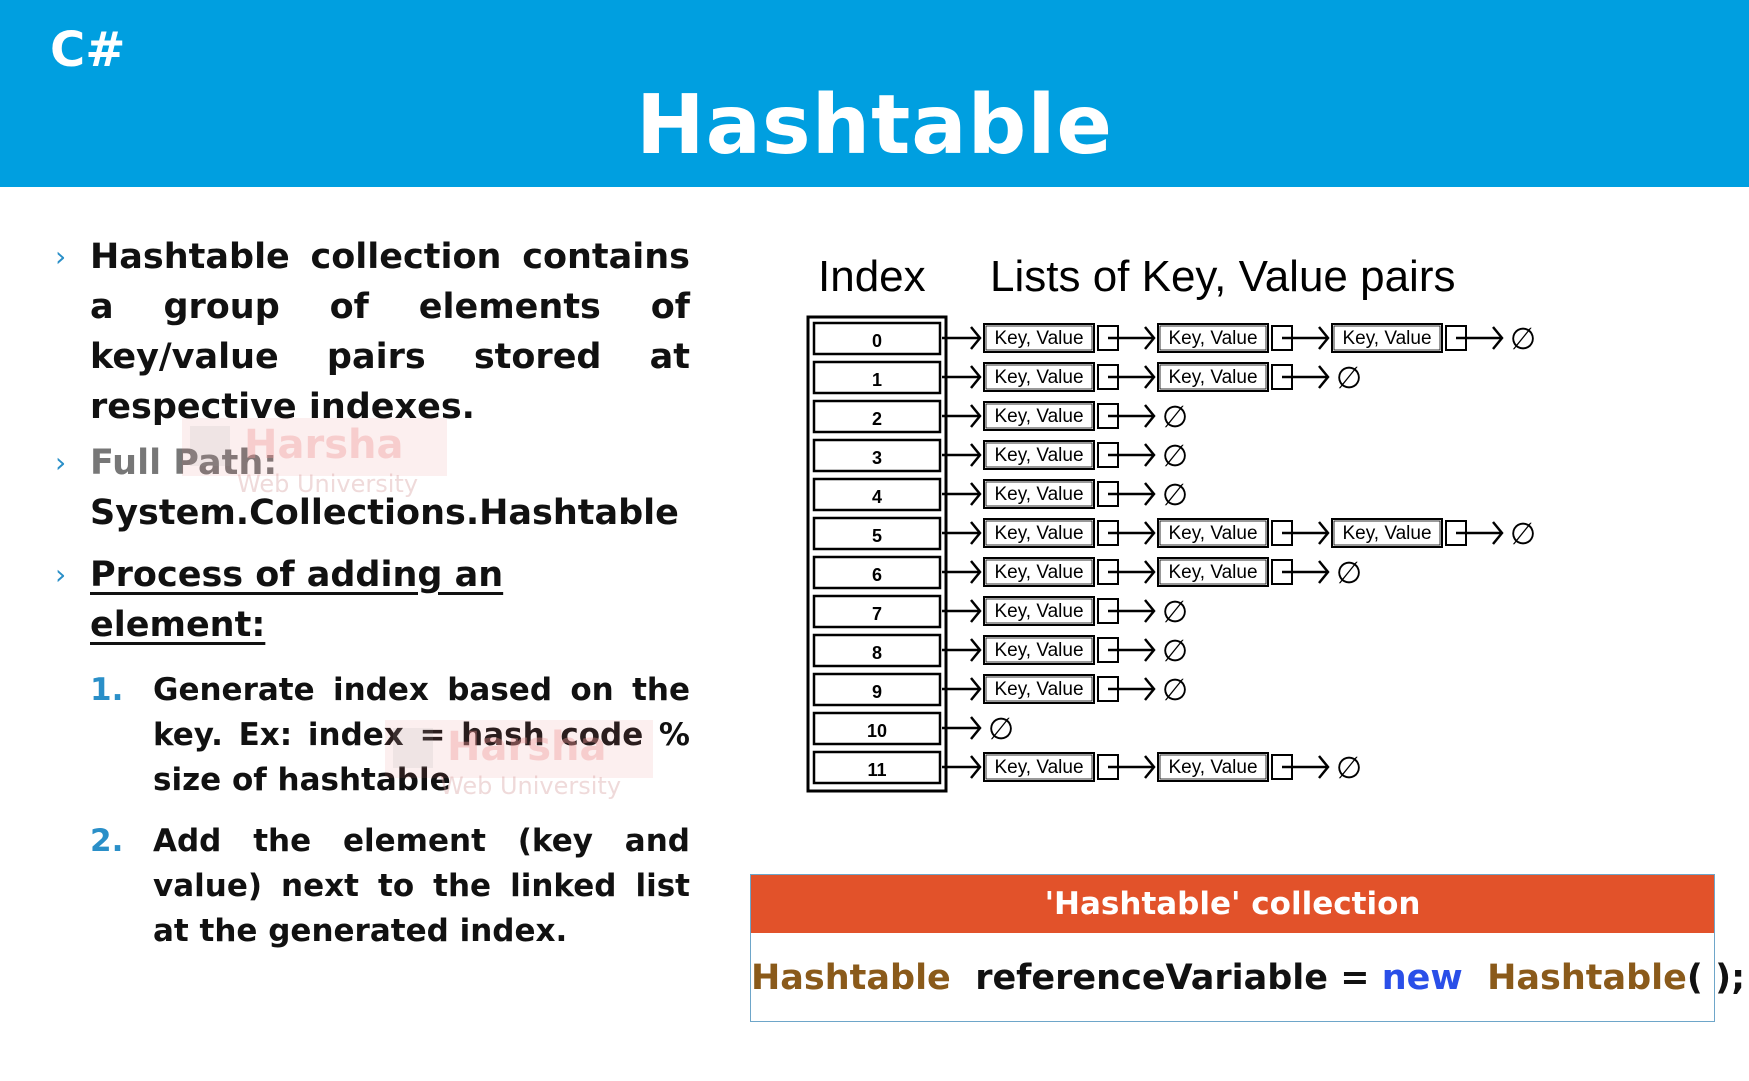 The width and height of the screenshot is (1749, 1081). I want to click on index-number: 11, so click(876, 770).